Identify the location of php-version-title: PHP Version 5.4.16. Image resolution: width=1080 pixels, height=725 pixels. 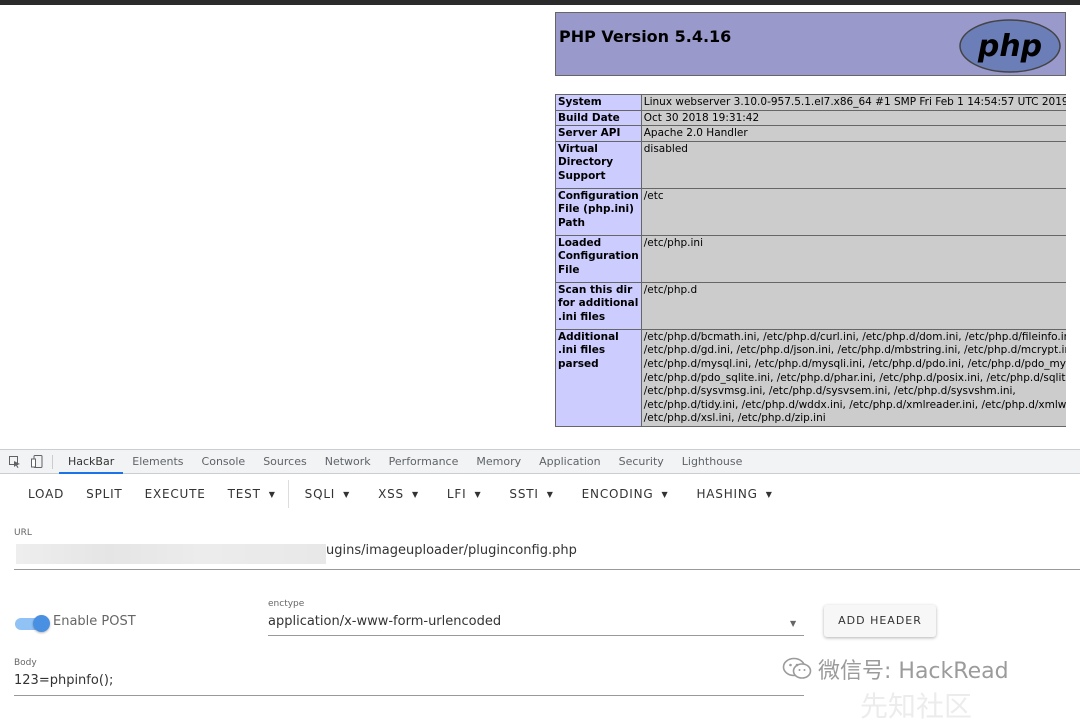
(645, 36).